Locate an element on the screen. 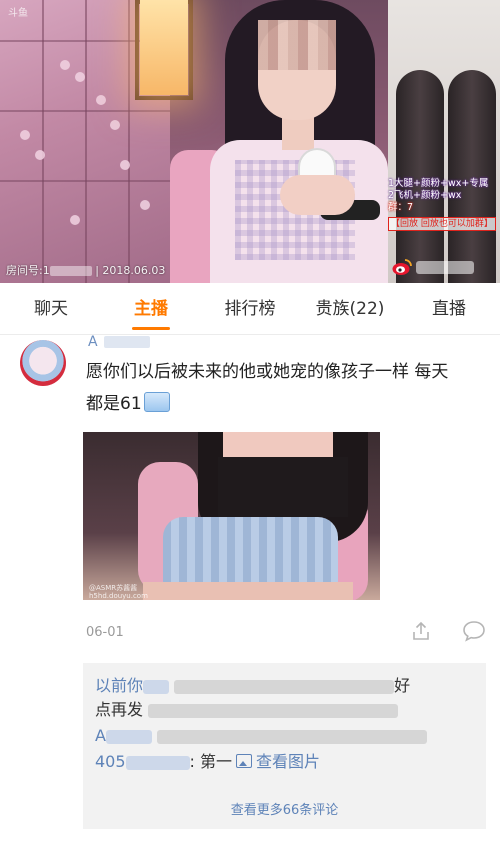  weibo-name-blurred is located at coordinates (445, 267).